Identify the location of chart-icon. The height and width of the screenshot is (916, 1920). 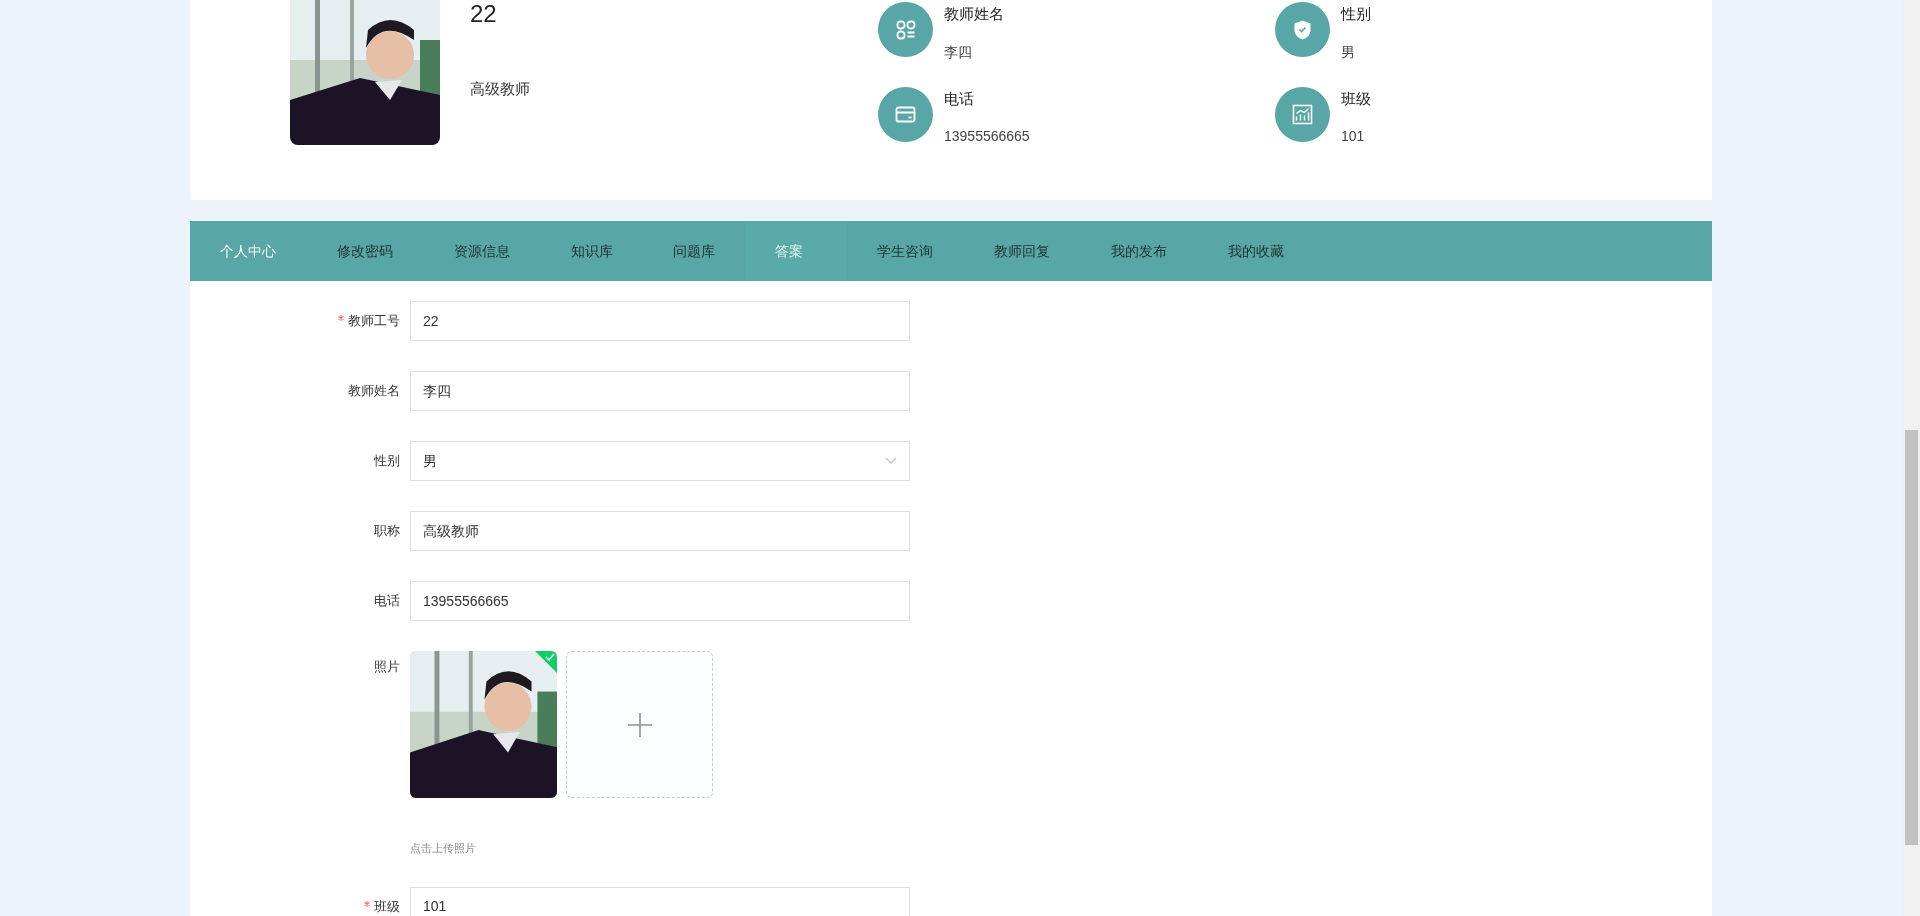
(1302, 114).